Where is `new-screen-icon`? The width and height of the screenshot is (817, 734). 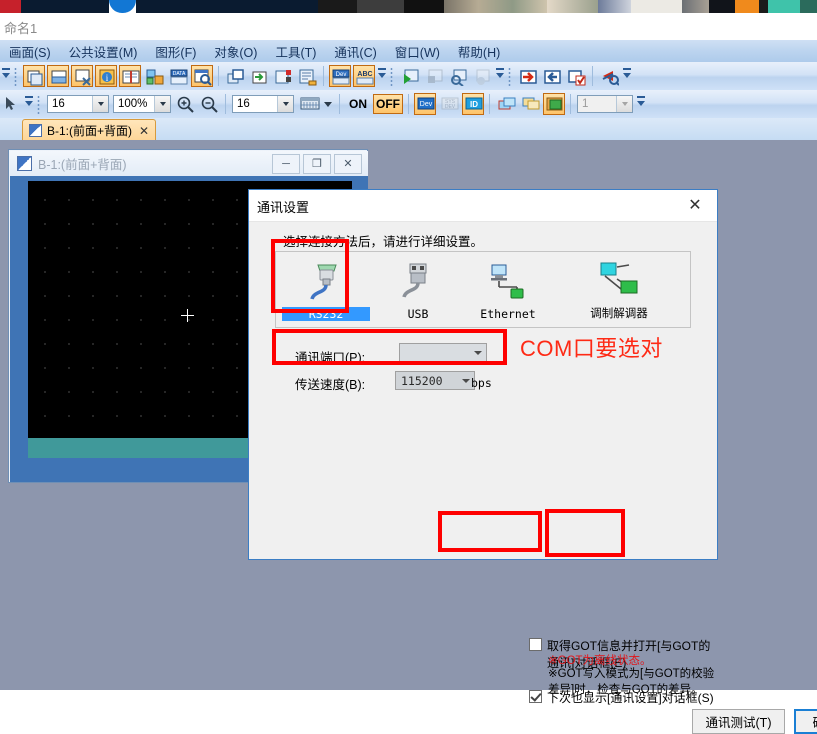 new-screen-icon is located at coordinates (34, 76).